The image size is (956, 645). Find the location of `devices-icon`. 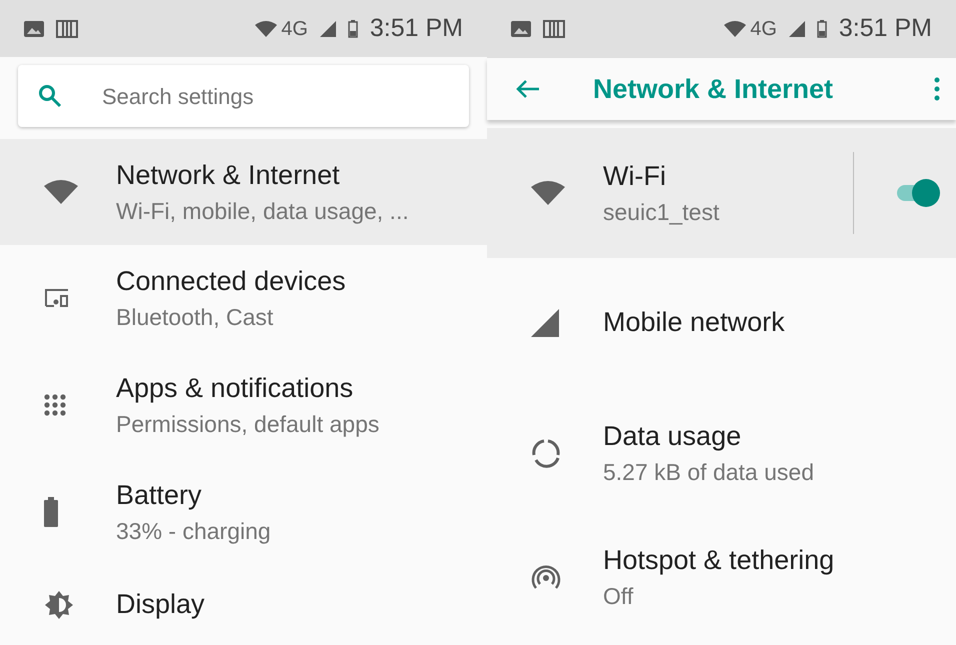

devices-icon is located at coordinates (57, 298).